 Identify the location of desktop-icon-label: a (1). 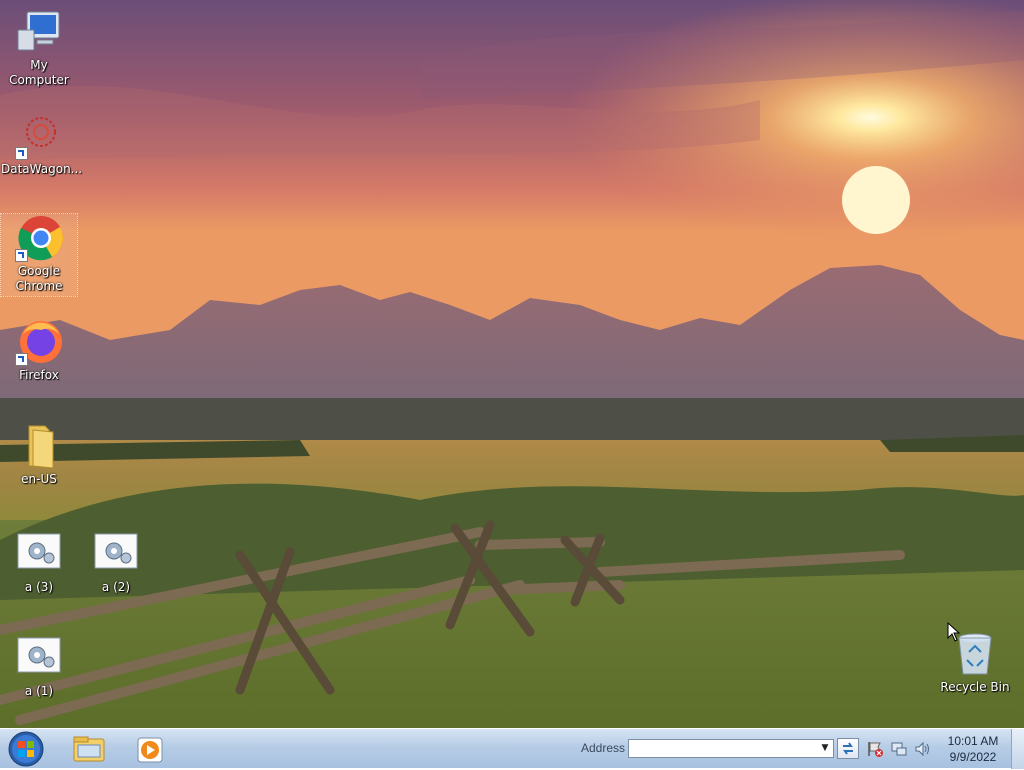
(39, 691).